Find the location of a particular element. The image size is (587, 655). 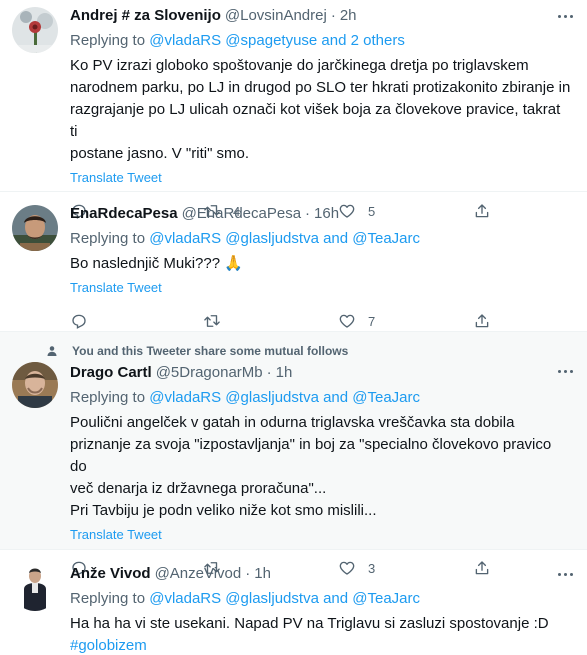

hashtag-link: #golobizem is located at coordinates (320, 645).